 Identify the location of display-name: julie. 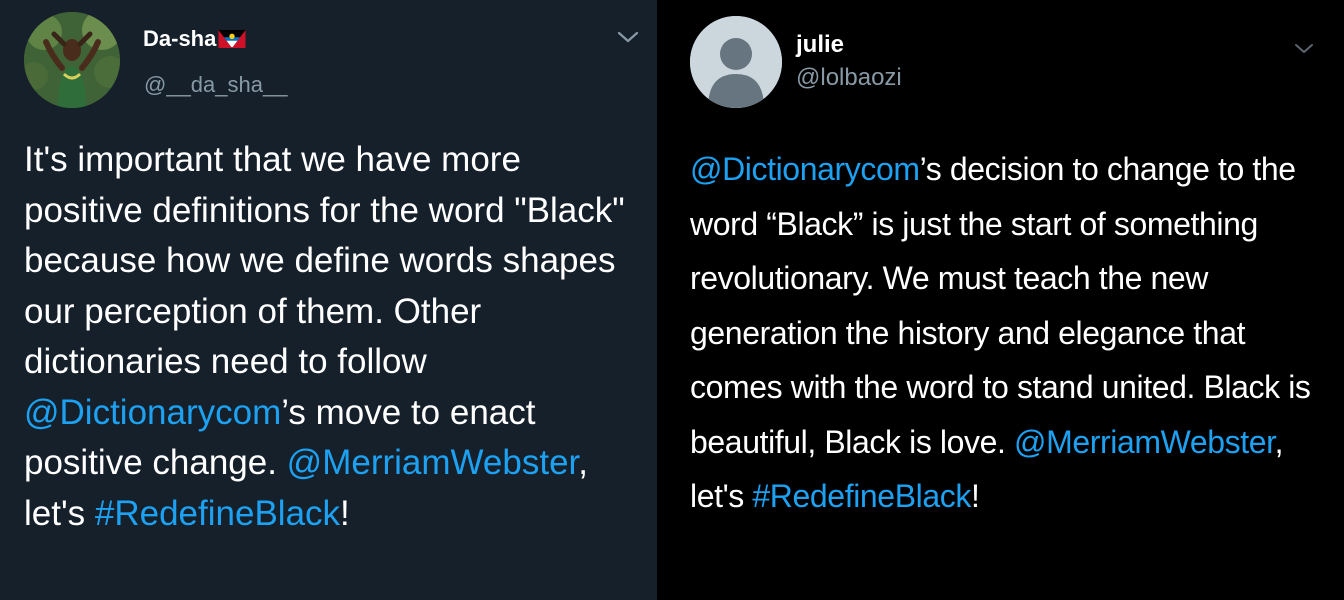
(820, 45).